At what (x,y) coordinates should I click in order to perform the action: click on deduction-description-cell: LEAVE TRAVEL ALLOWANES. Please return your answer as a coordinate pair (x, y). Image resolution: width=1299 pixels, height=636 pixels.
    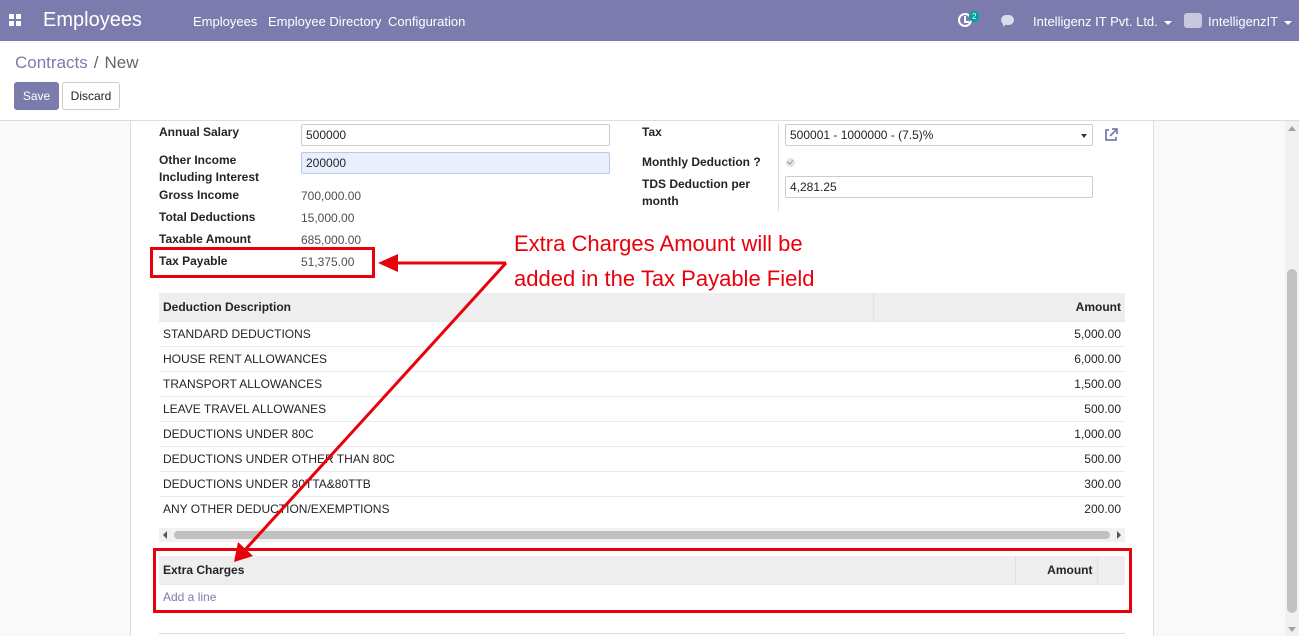
    Looking at the image, I should click on (516, 408).